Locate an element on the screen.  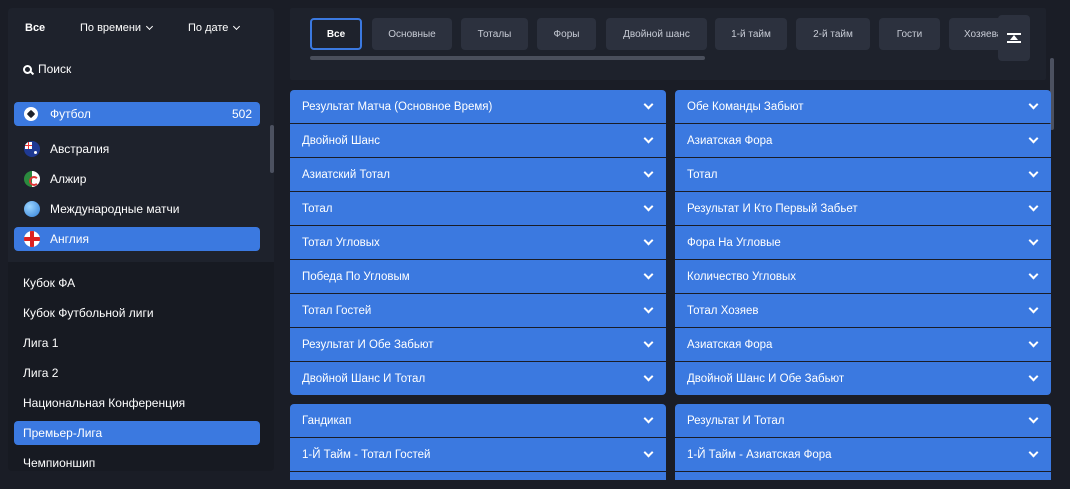
tabs-scrollbar is located at coordinates (507, 58).